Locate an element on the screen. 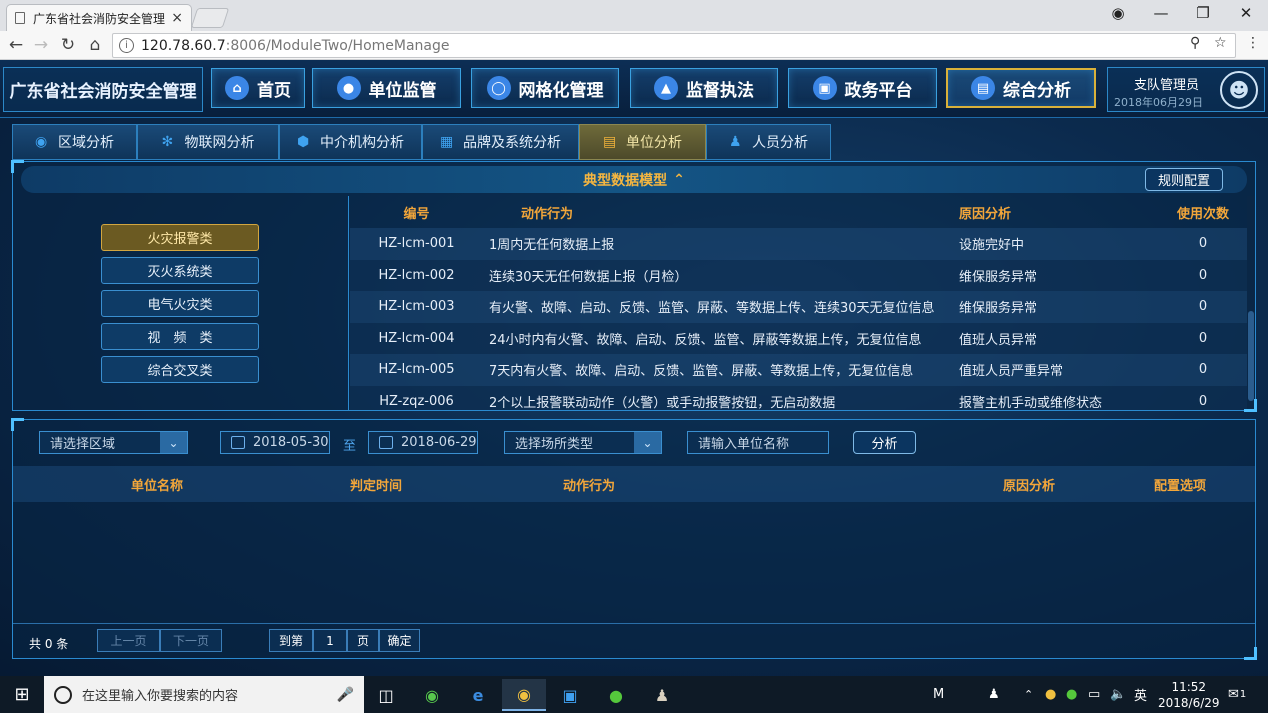  next-page-button: 下一页 is located at coordinates (191, 640).